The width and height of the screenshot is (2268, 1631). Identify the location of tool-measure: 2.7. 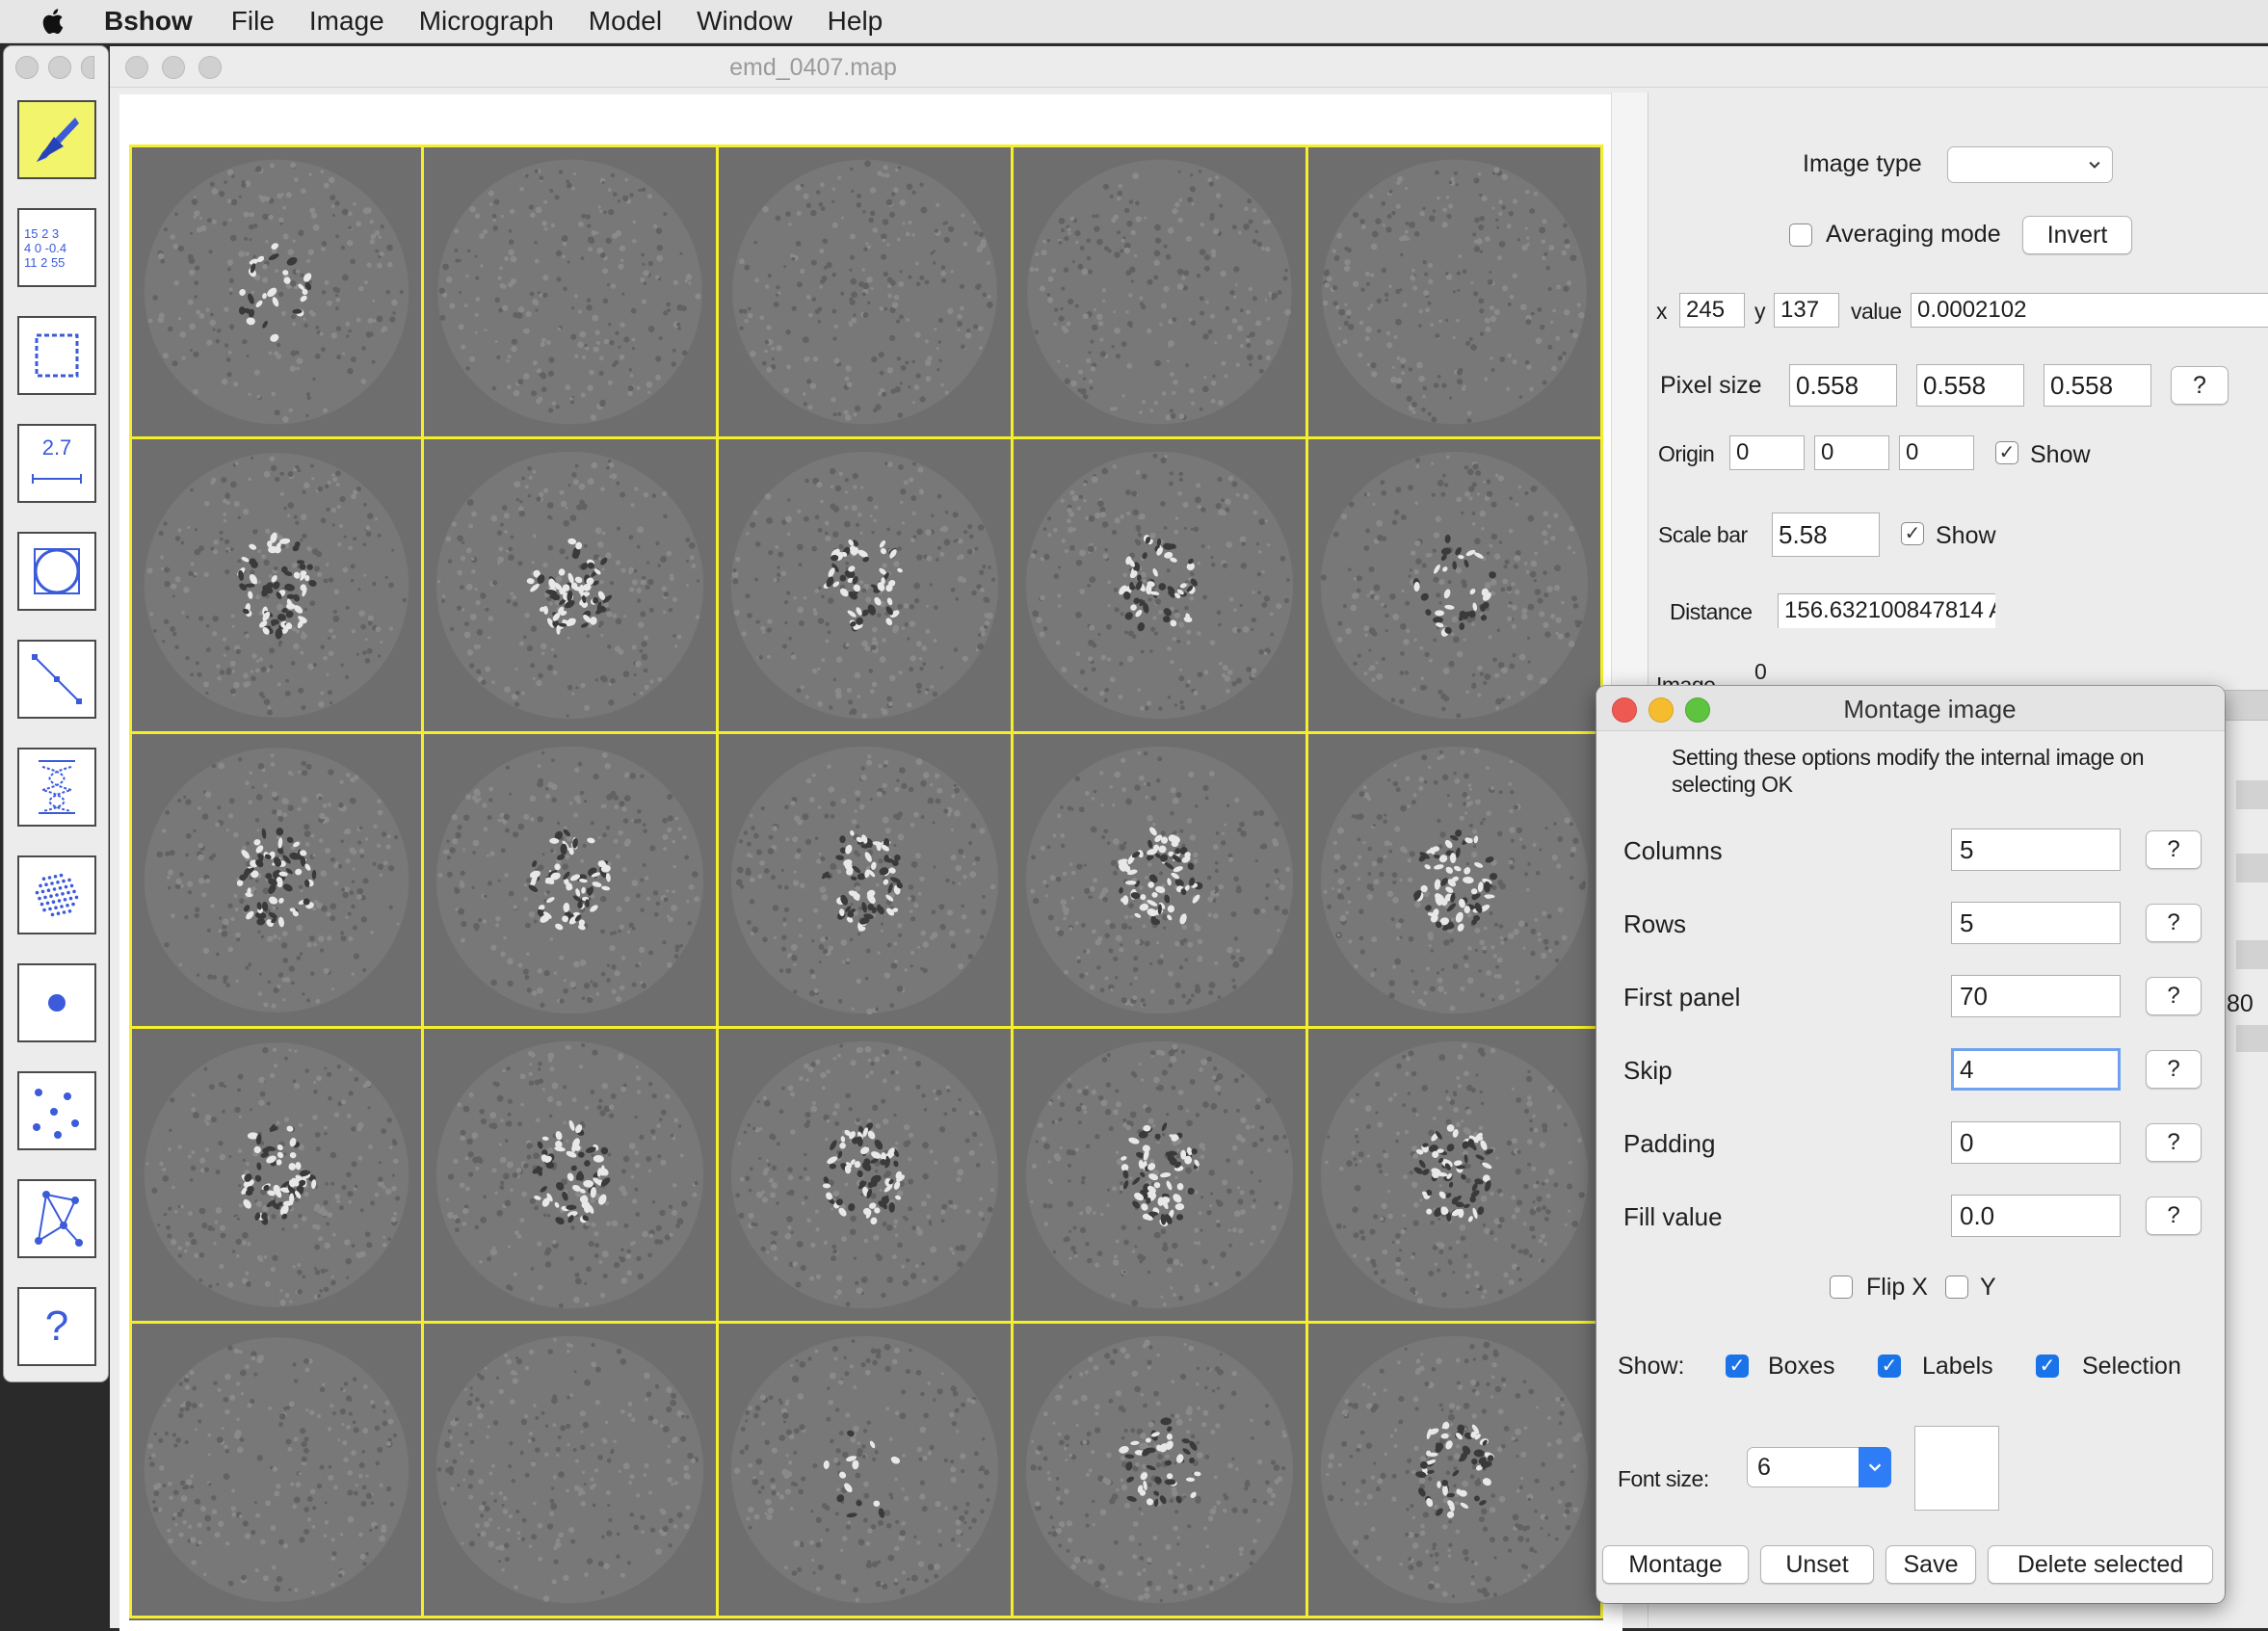
(56, 463).